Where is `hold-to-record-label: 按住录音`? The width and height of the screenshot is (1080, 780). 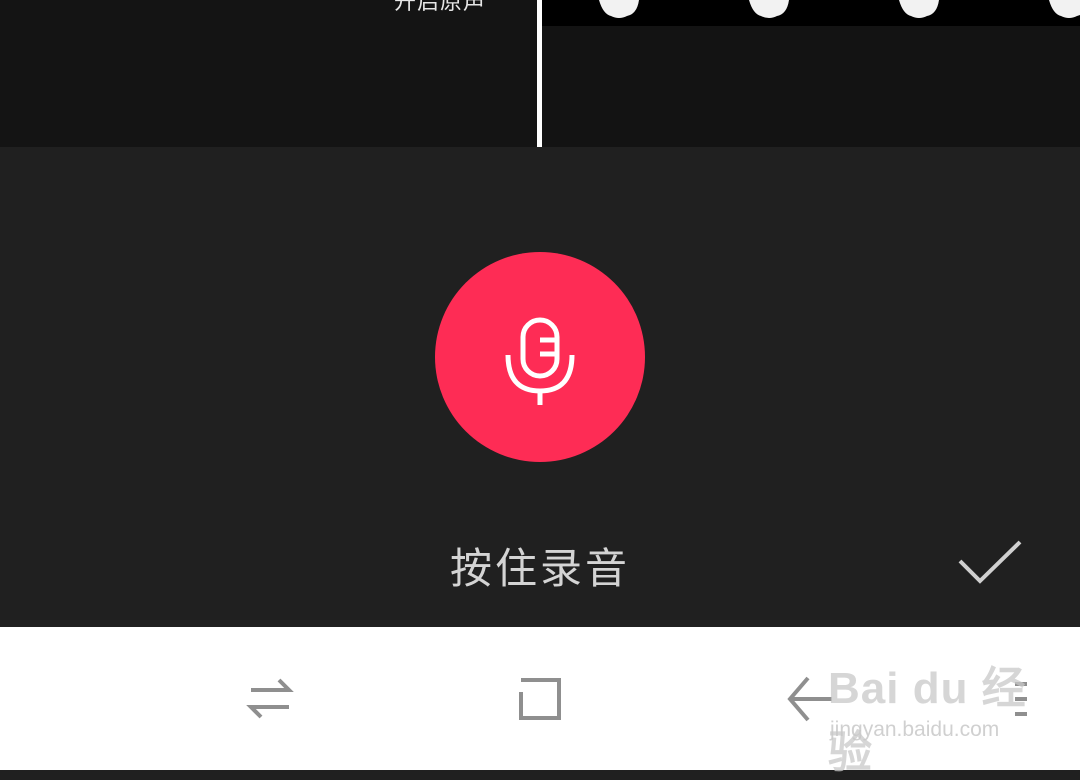
hold-to-record-label: 按住录音 is located at coordinates (539, 568).